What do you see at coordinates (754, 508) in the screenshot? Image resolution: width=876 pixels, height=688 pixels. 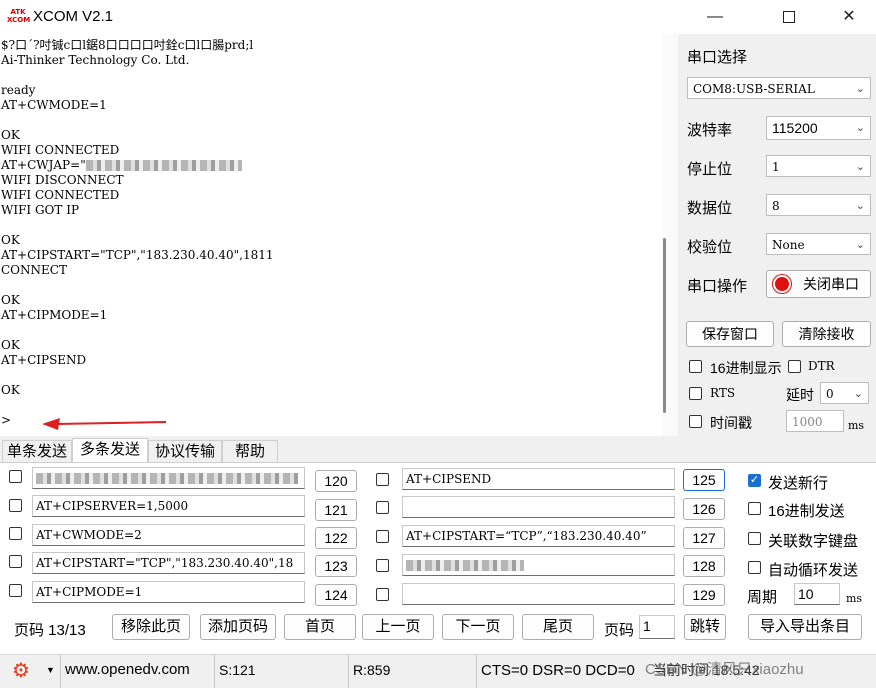 I see `hex-send-checkbox` at bounding box center [754, 508].